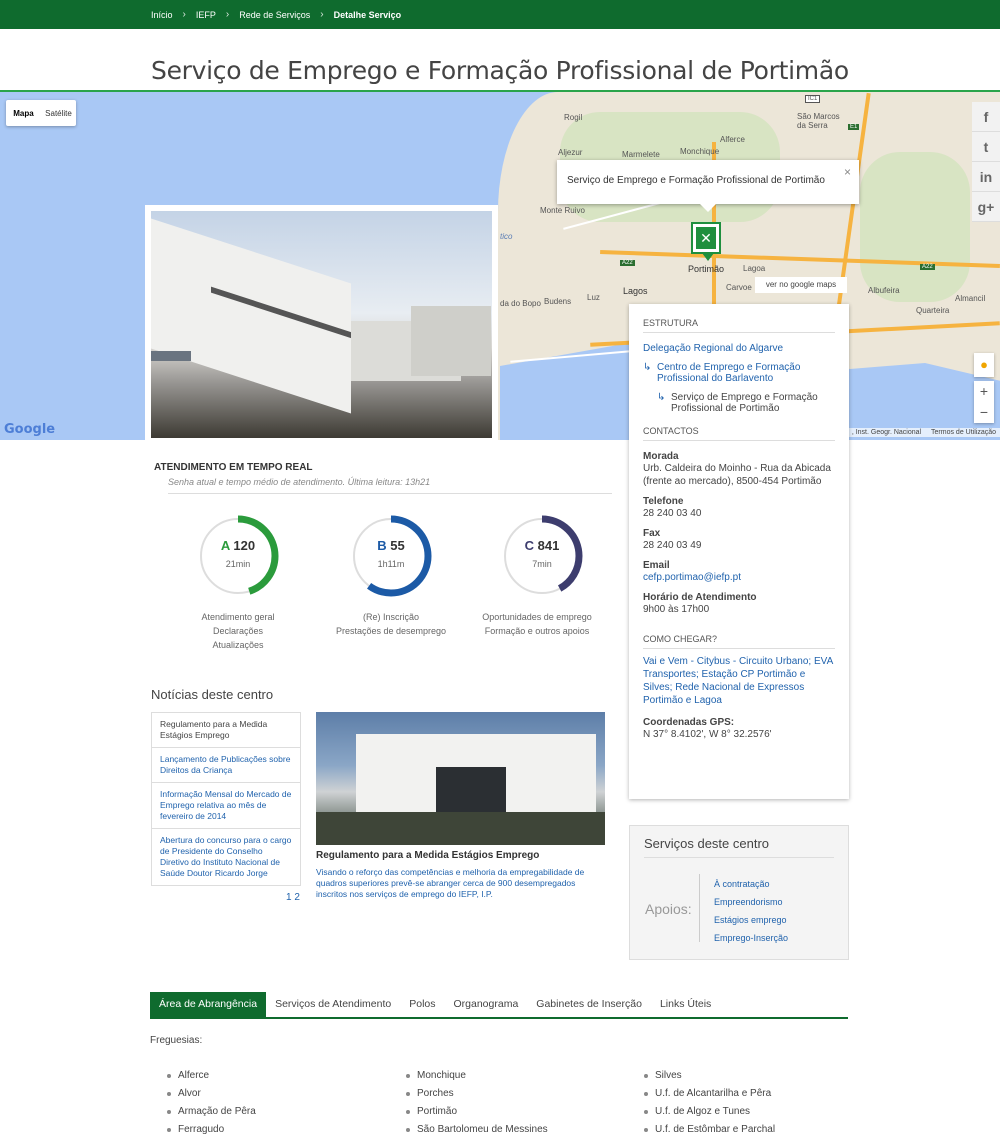 This screenshot has height=1140, width=1000. I want to click on hours-label: Horário de Atendimento, so click(700, 597).